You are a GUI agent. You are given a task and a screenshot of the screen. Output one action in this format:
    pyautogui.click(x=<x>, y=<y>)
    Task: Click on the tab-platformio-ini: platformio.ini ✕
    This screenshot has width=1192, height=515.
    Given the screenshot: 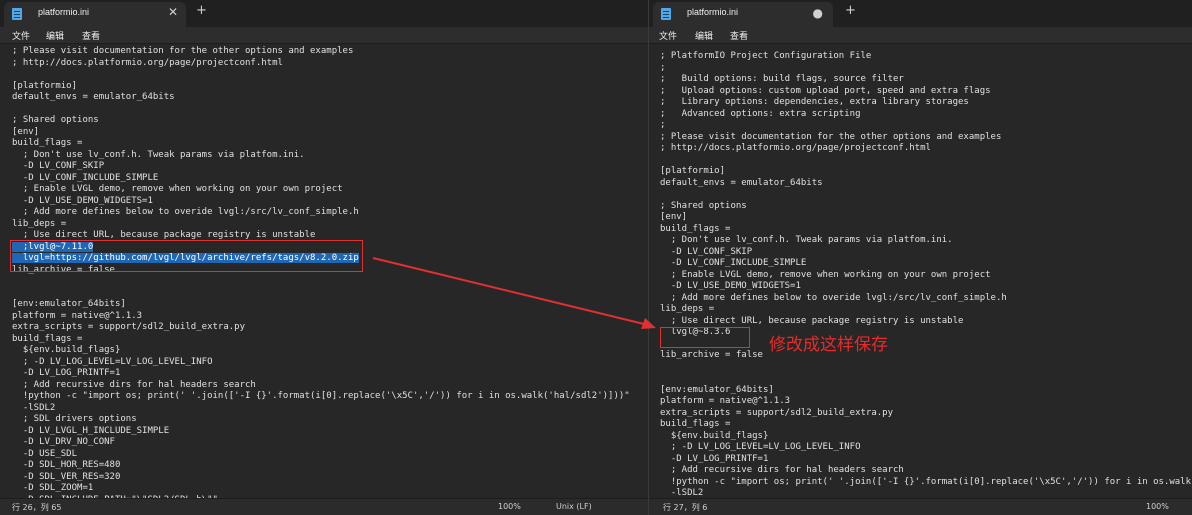 What is the action you would take?
    pyautogui.click(x=95, y=14)
    